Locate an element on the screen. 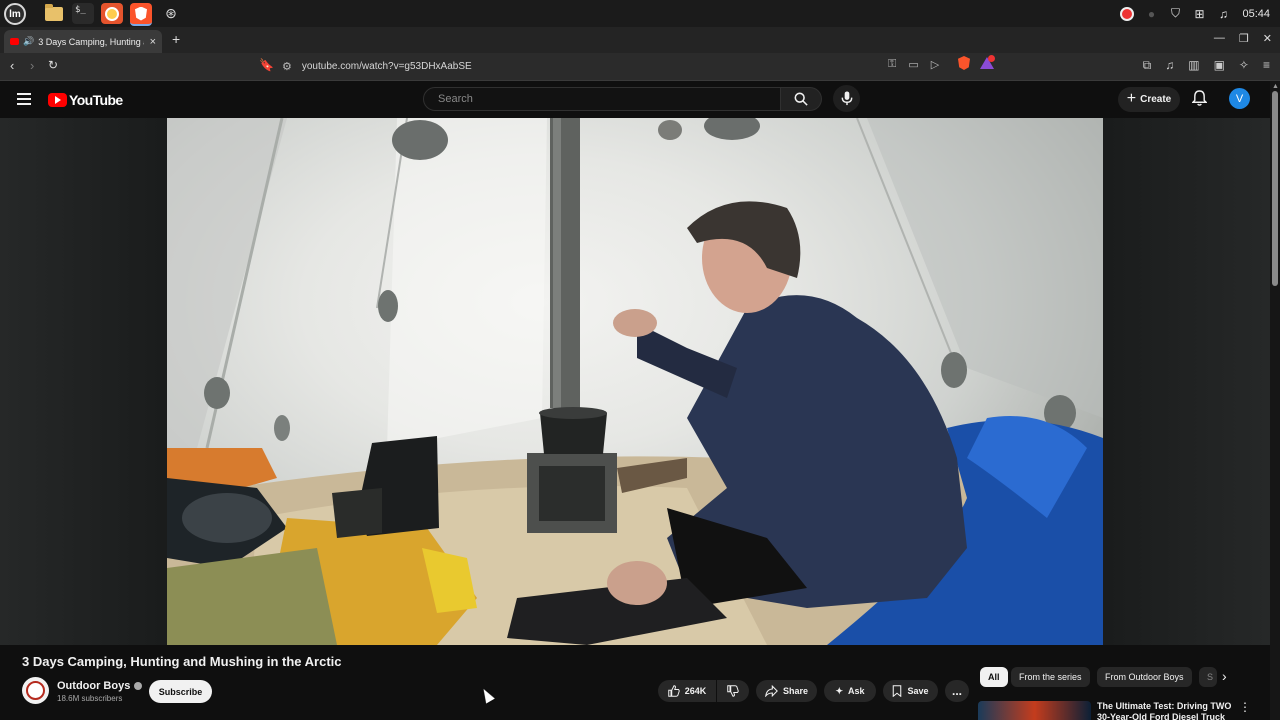 This screenshot has width=1280, height=720. notifications-bell-icon is located at coordinates (1199, 100).